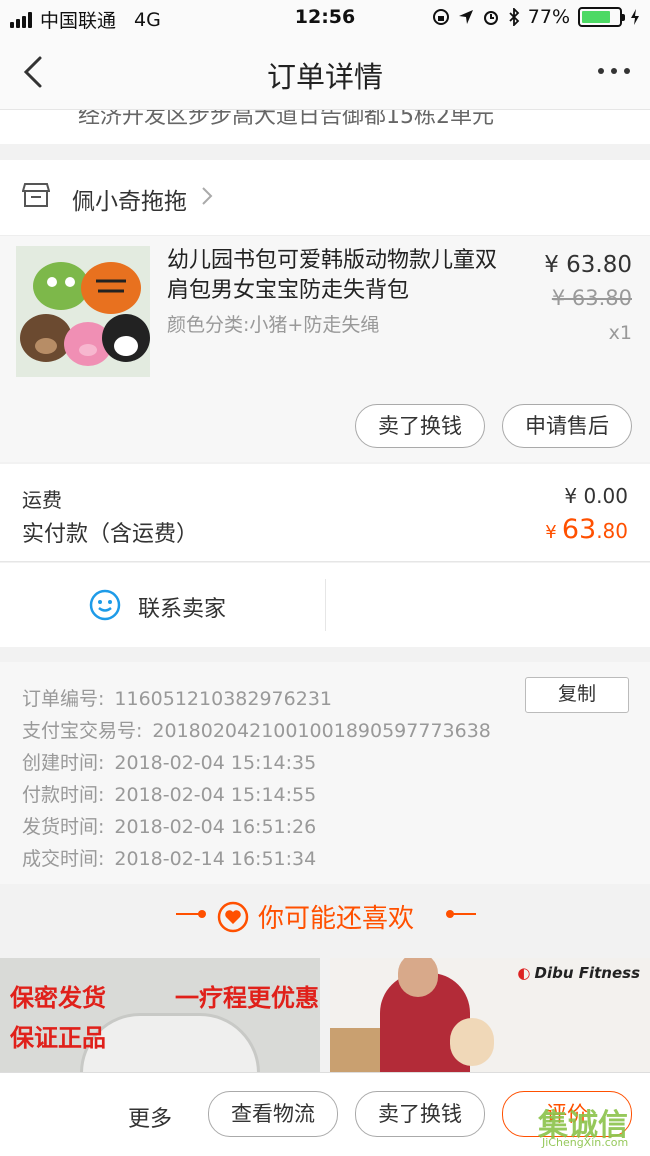 The height and width of the screenshot is (1156, 650). I want to click on brand-name: Dibu Fitness, so click(587, 973).